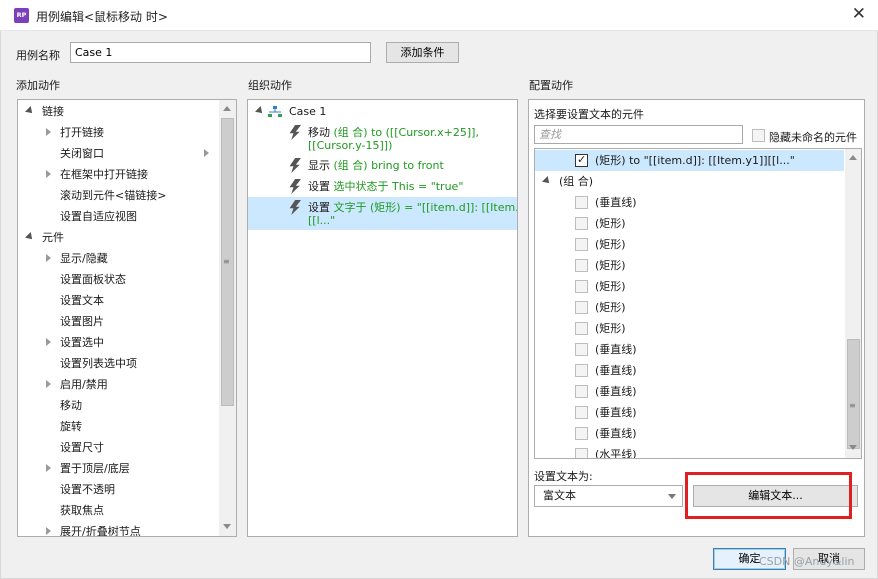 The width and height of the screenshot is (878, 579). I want to click on action-item: 设置不透明, so click(87, 489).